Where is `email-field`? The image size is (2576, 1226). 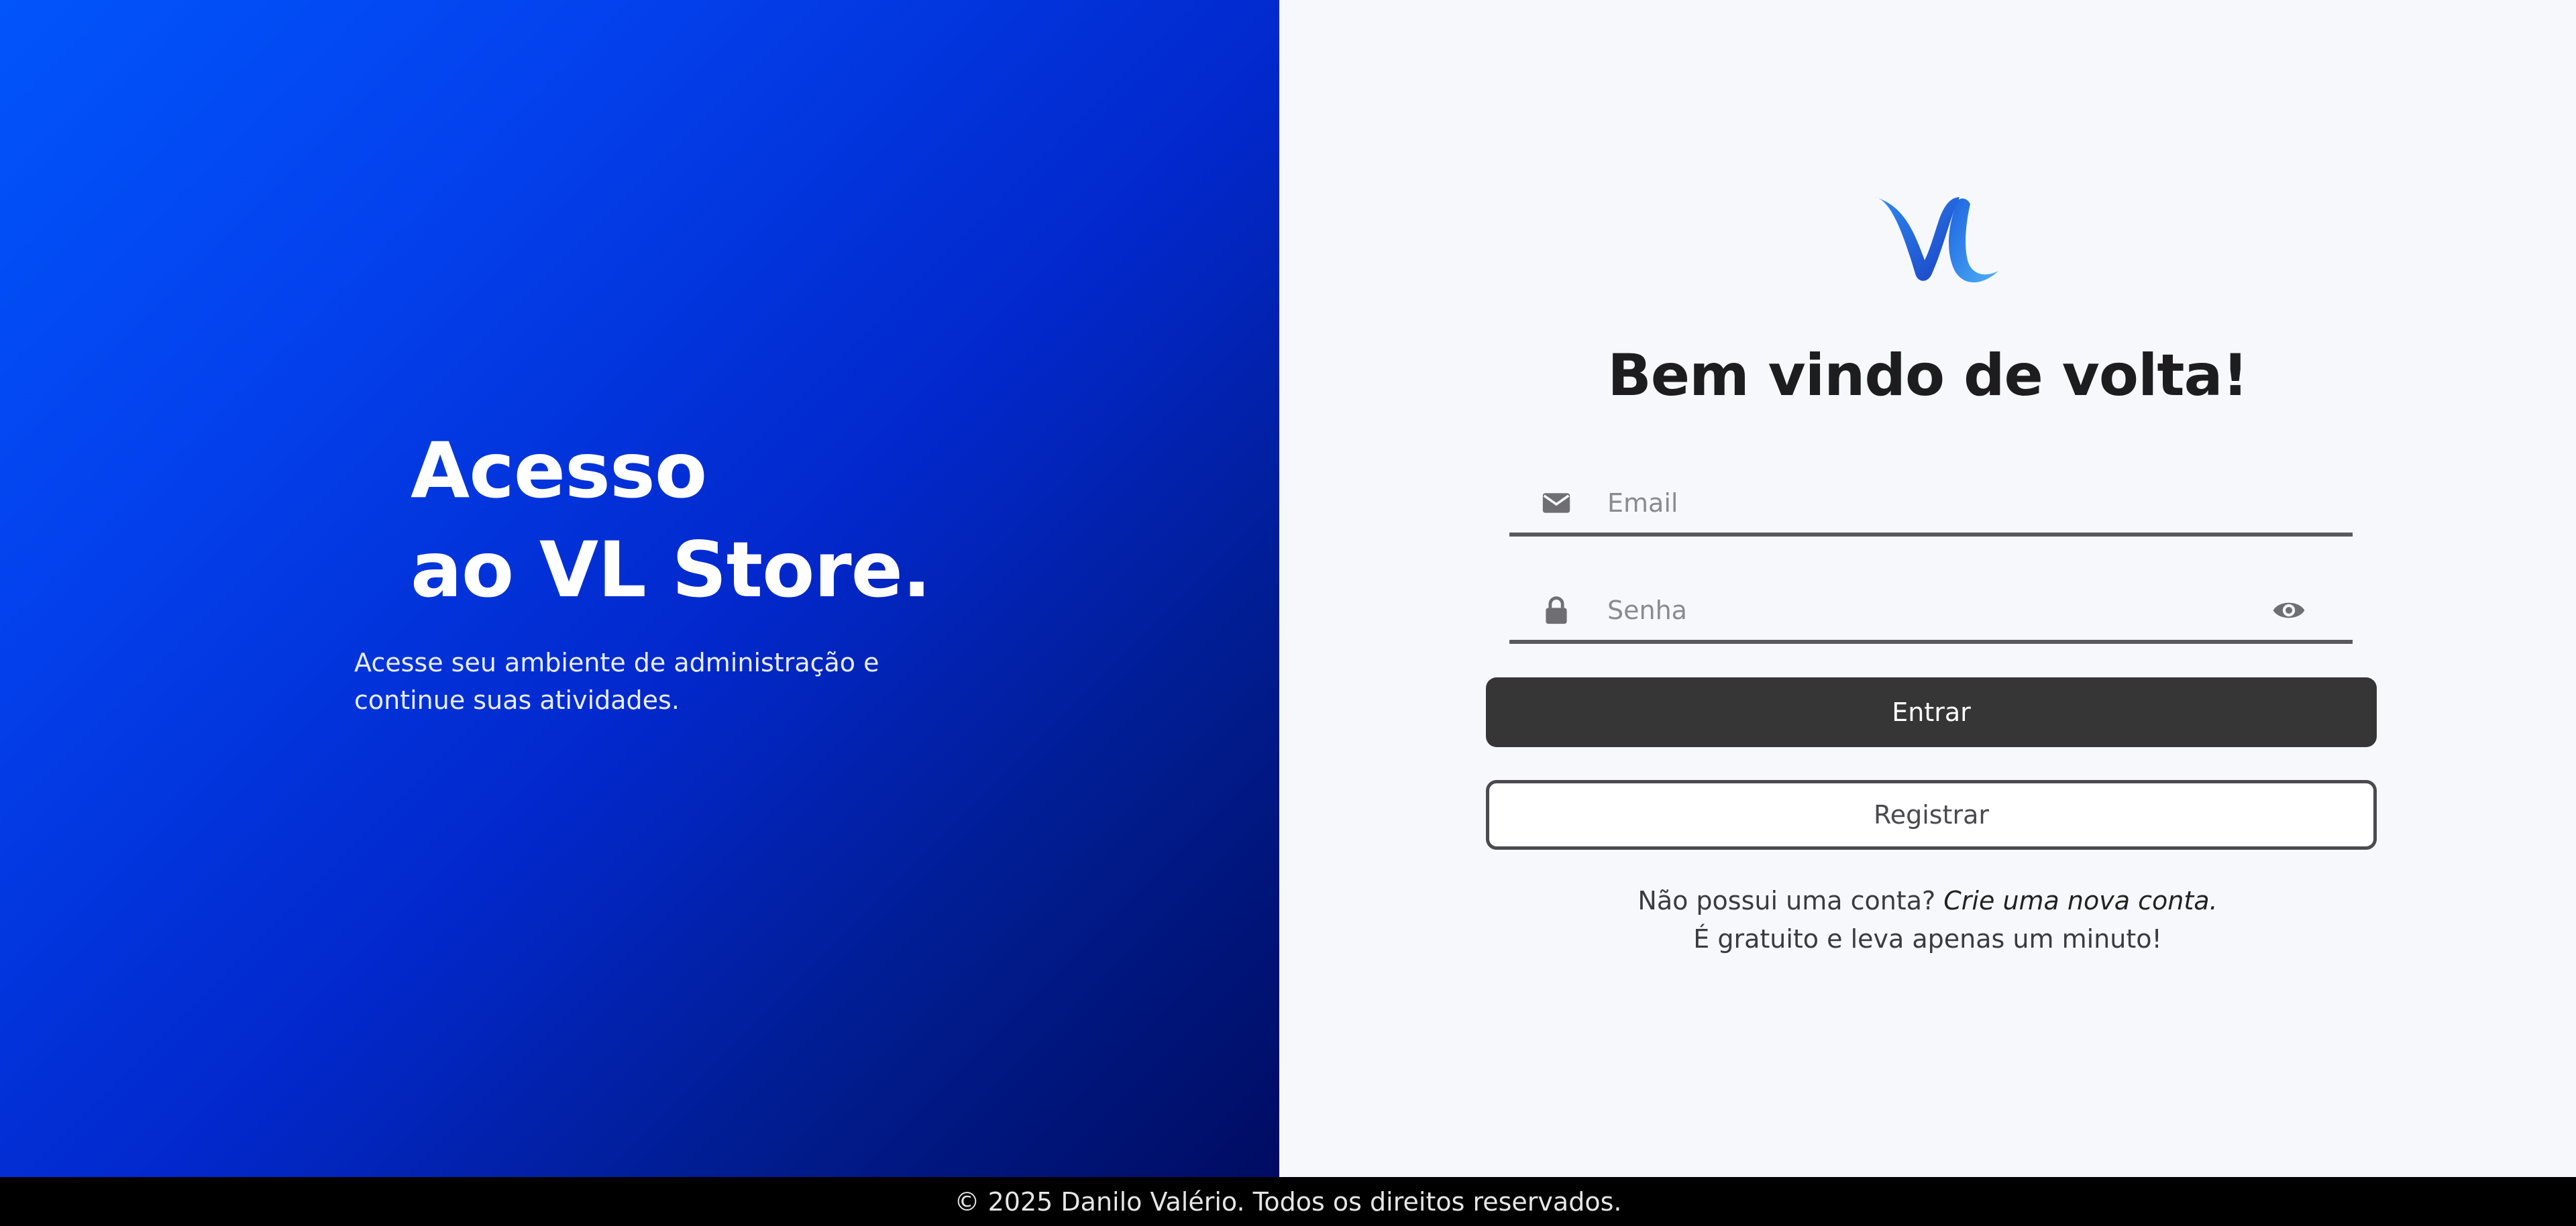 email-field is located at coordinates (1931, 503).